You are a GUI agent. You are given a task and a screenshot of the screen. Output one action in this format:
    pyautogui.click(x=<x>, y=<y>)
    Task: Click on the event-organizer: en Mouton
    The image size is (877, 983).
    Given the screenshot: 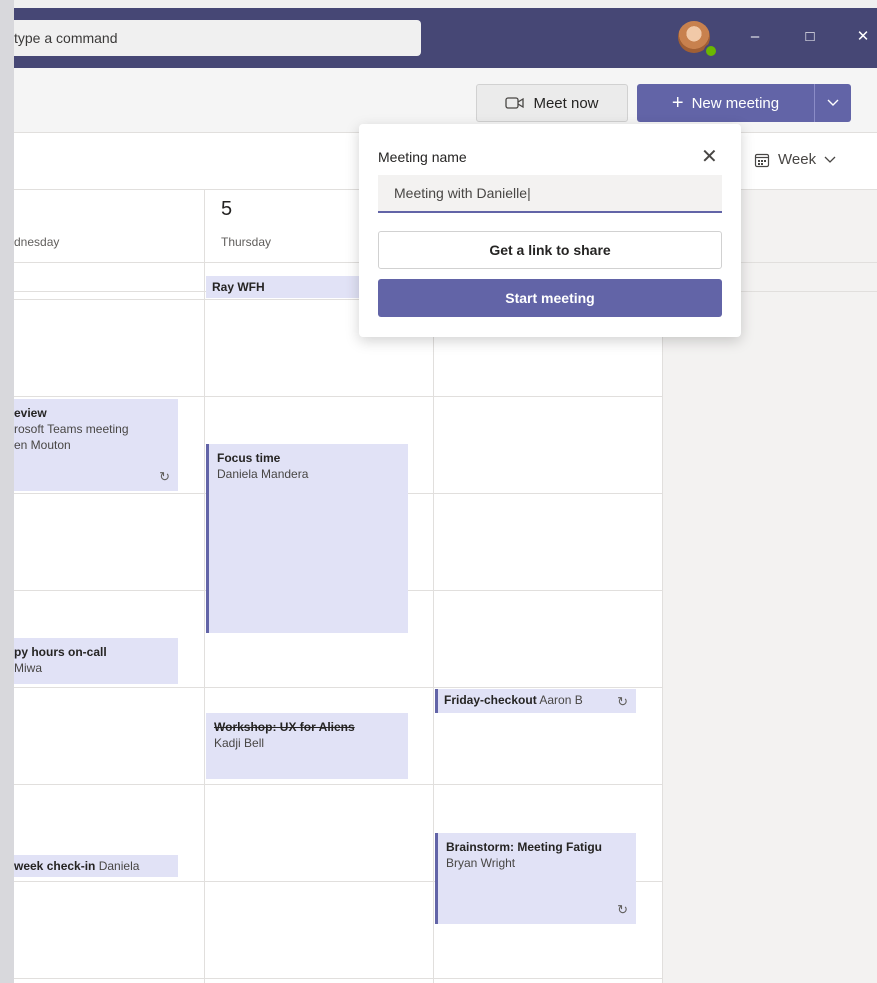 What is the action you would take?
    pyautogui.click(x=42, y=445)
    